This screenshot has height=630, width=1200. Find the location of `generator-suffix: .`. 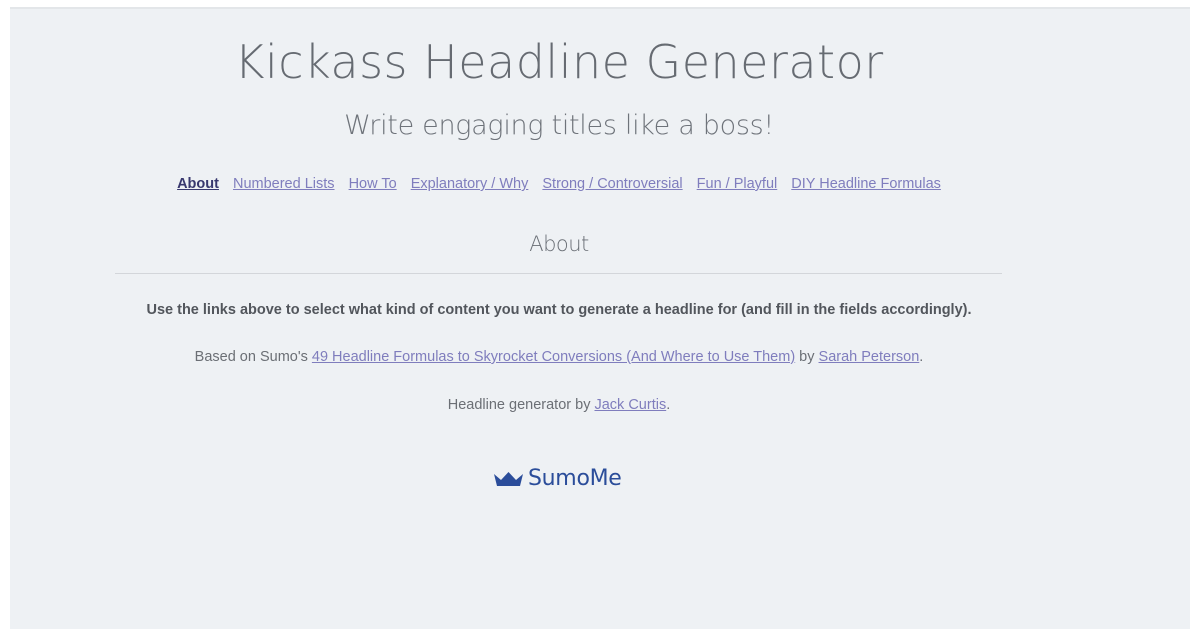

generator-suffix: . is located at coordinates (668, 405).